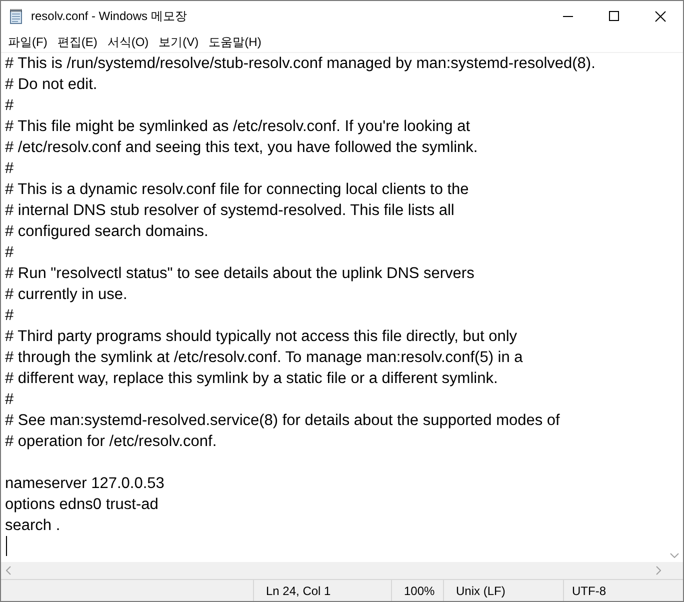  Describe the element at coordinates (8, 570) in the screenshot. I see `scroll-left-icon` at that location.